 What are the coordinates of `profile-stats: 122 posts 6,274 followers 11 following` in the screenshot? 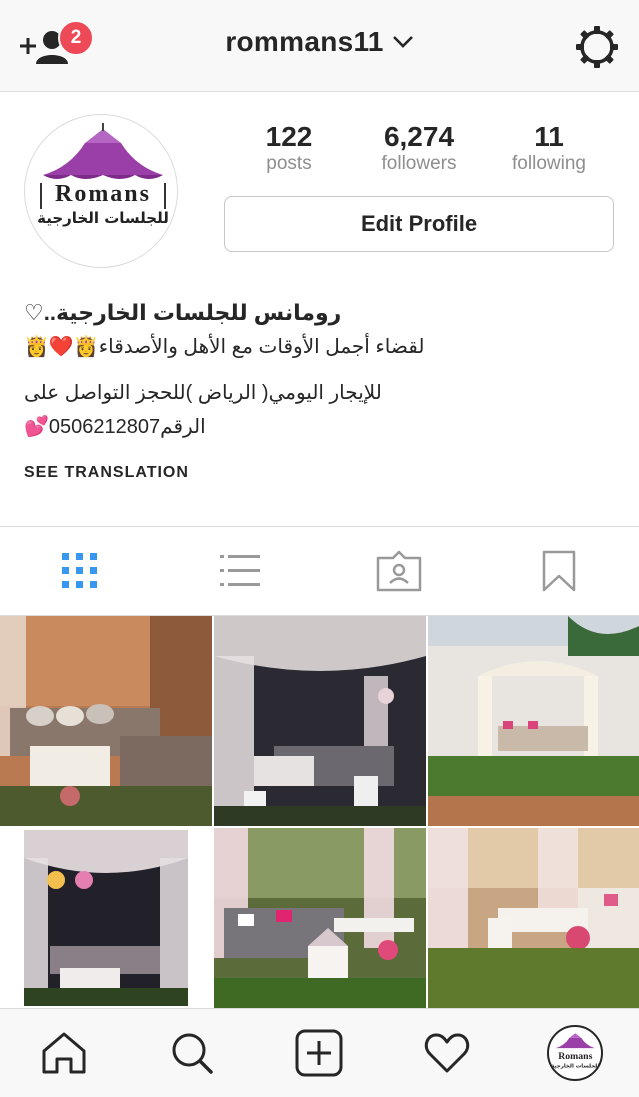 It's located at (419, 152).